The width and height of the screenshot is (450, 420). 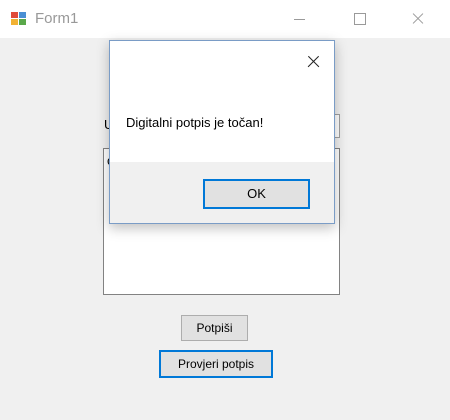 I want to click on window-title: Form1, so click(x=57, y=18).